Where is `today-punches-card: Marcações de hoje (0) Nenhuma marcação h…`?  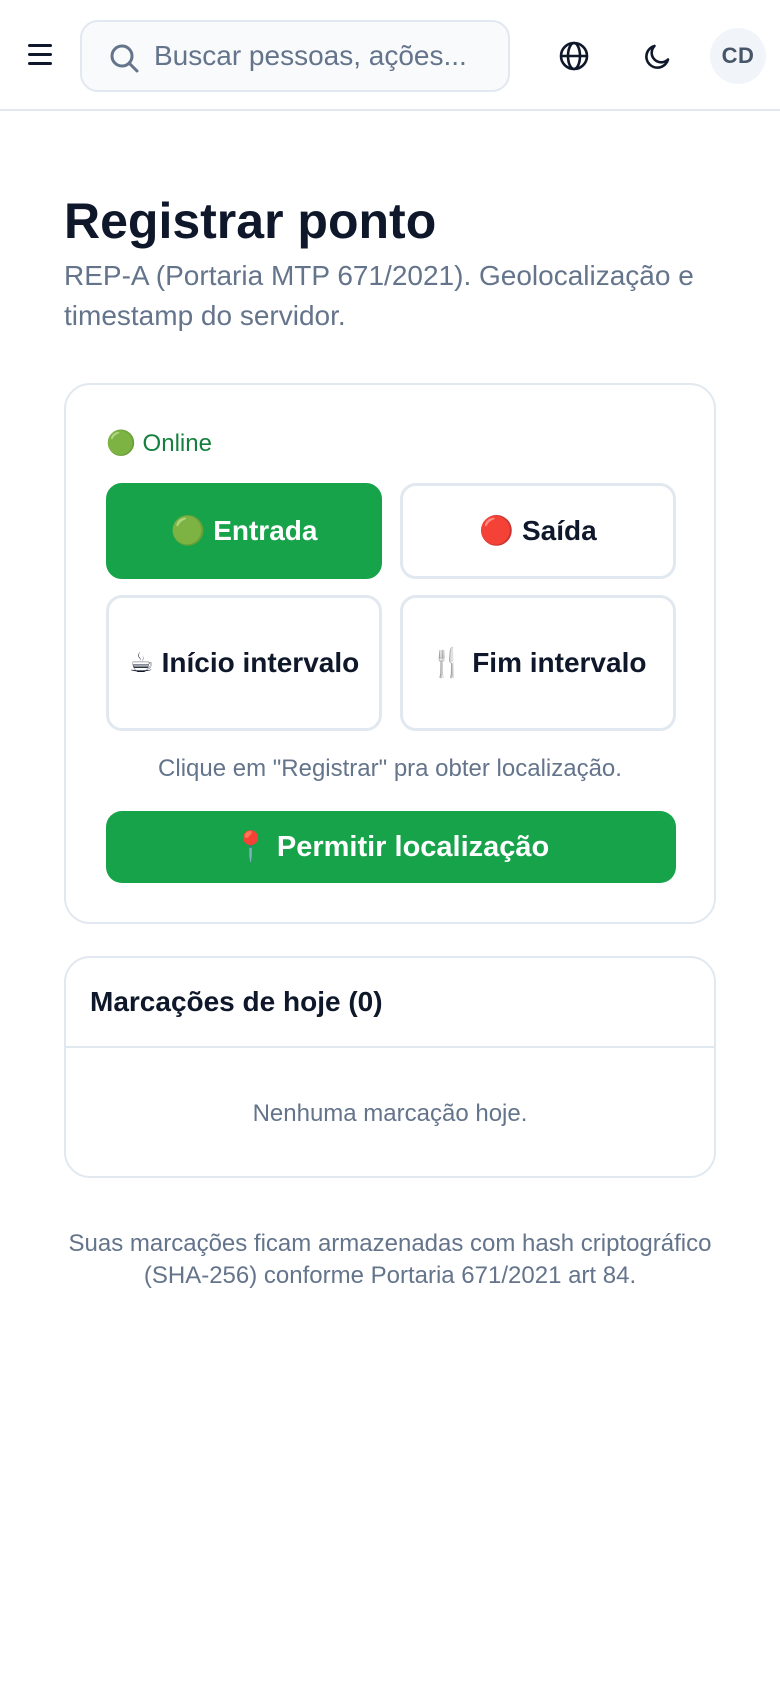
today-punches-card: Marcações de hoje (0) Nenhuma marcação h… is located at coordinates (390, 1067).